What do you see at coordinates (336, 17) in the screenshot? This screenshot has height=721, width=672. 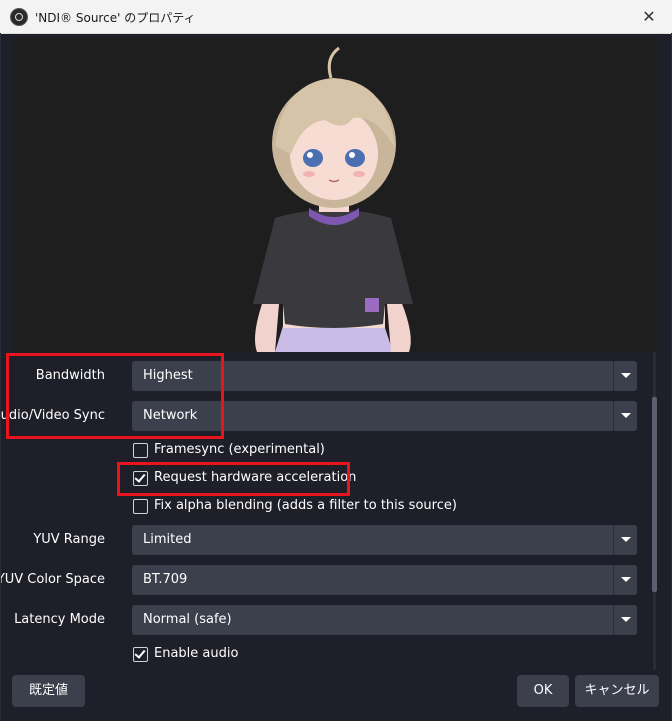 I see `title-bar: 'NDI® Source' のプロパティ ✕` at bounding box center [336, 17].